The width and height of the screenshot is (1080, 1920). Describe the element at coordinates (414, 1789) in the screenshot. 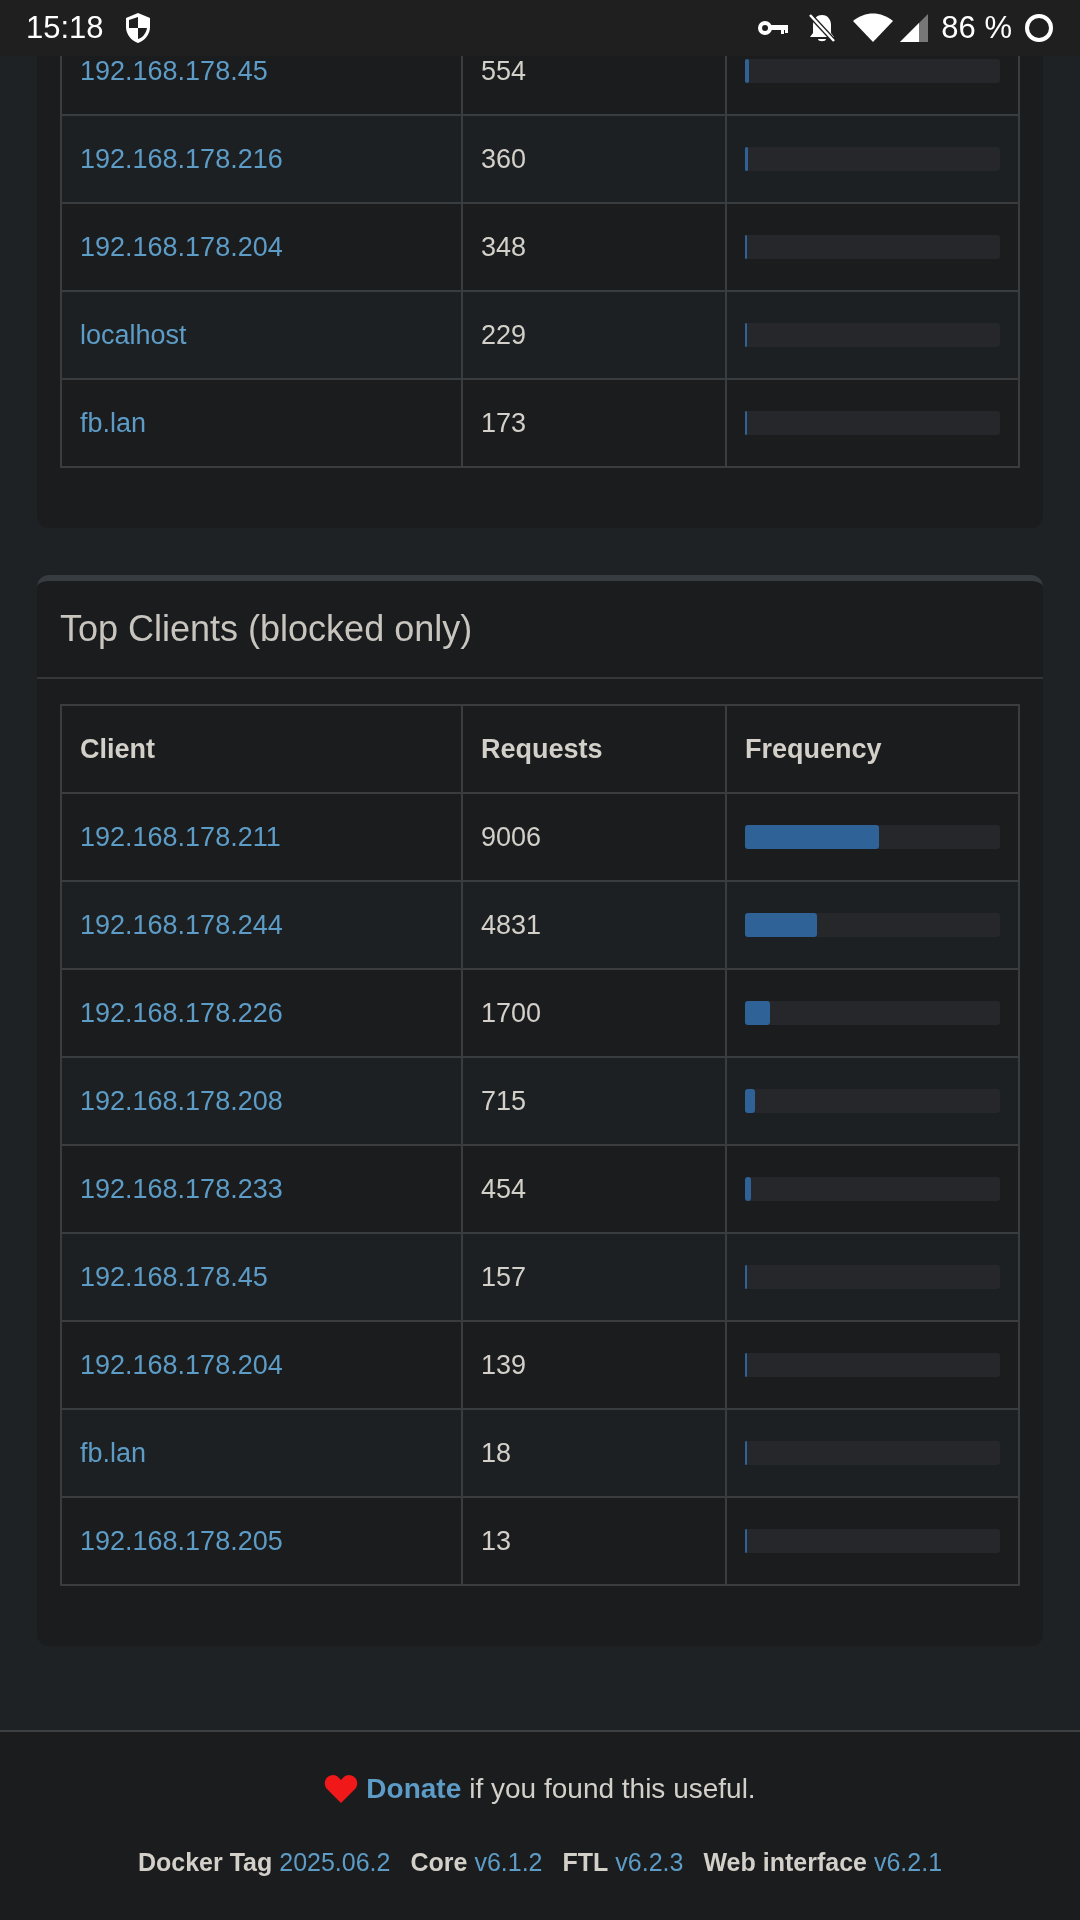

I see `donate-link: Donate` at that location.